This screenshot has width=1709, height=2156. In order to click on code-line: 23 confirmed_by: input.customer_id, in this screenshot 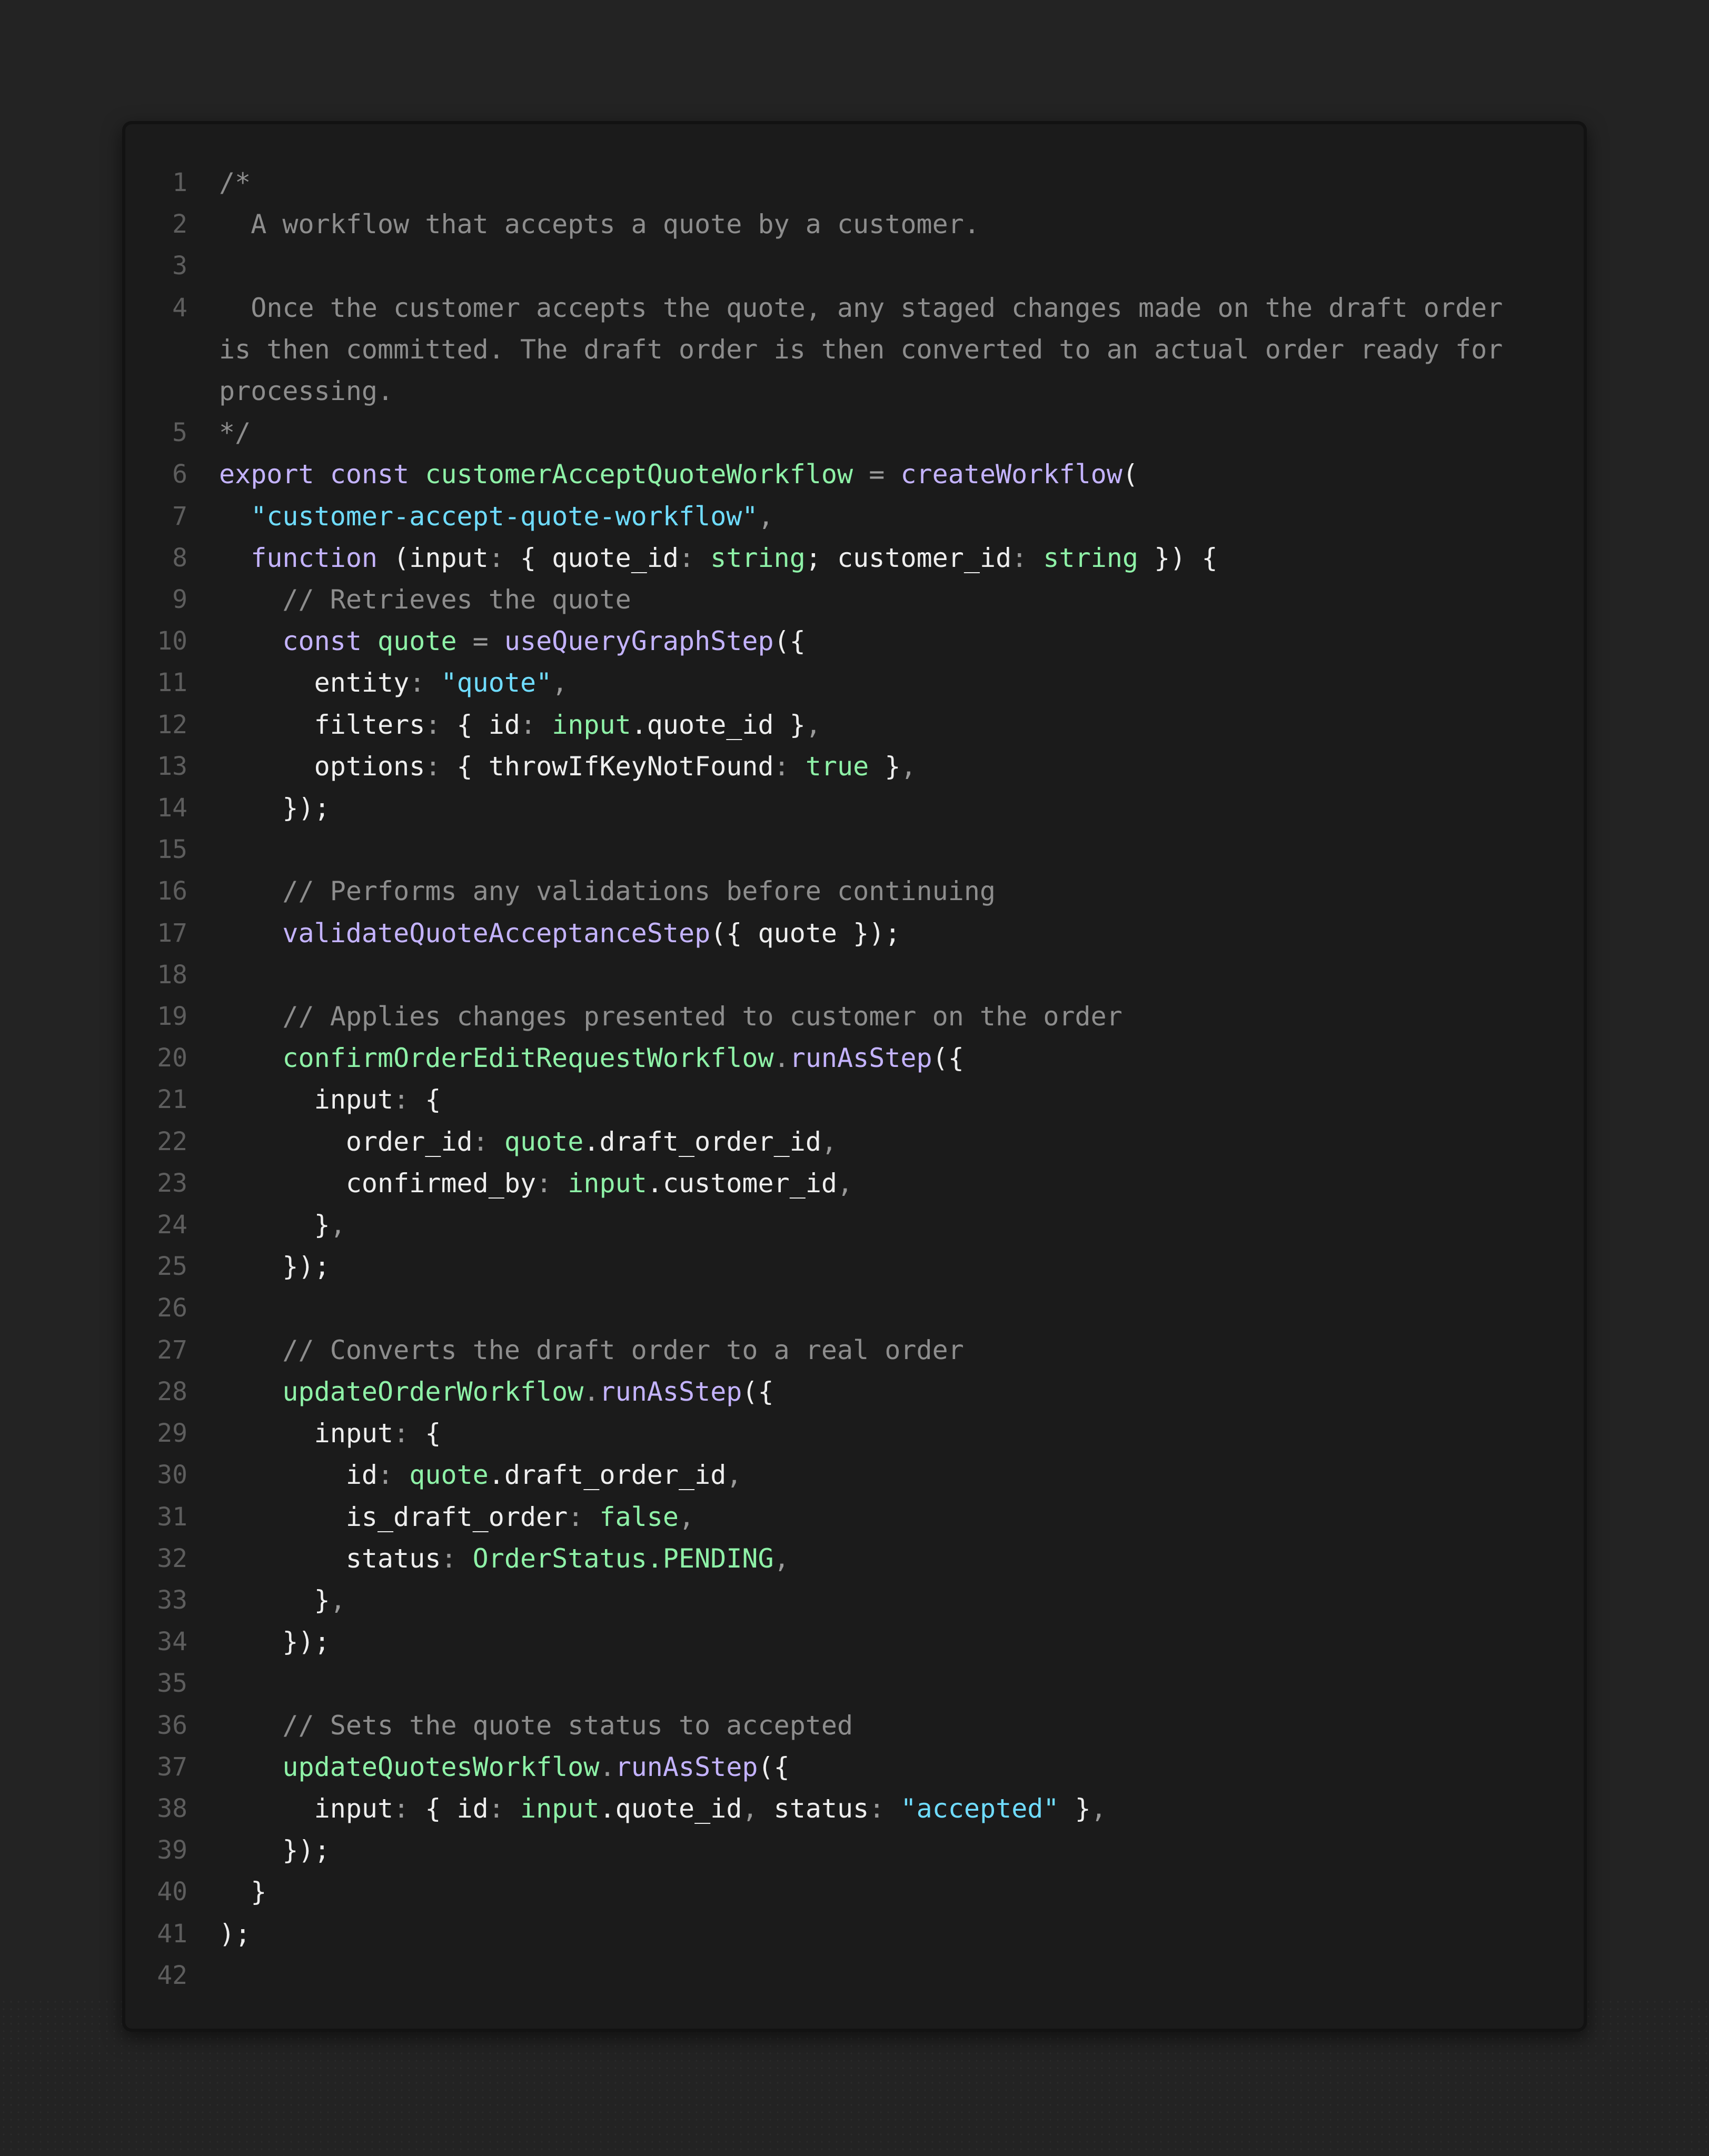, I will do `click(855, 1183)`.